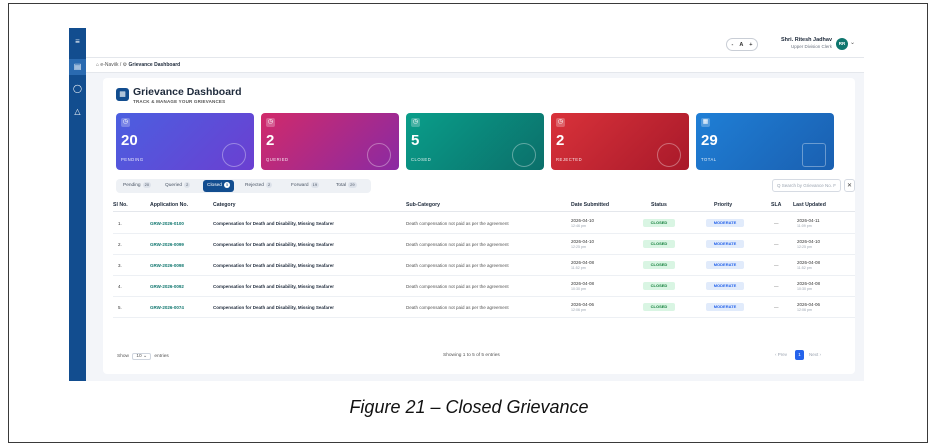 The width and height of the screenshot is (935, 447). What do you see at coordinates (590, 205) in the screenshot?
I see `header-date-submitted: Date Submitted` at bounding box center [590, 205].